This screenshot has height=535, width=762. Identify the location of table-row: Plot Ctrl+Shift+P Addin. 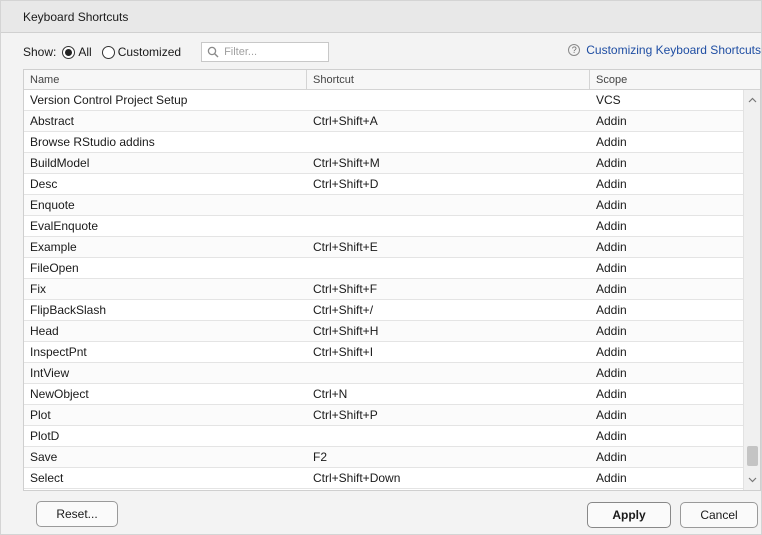
(384, 415).